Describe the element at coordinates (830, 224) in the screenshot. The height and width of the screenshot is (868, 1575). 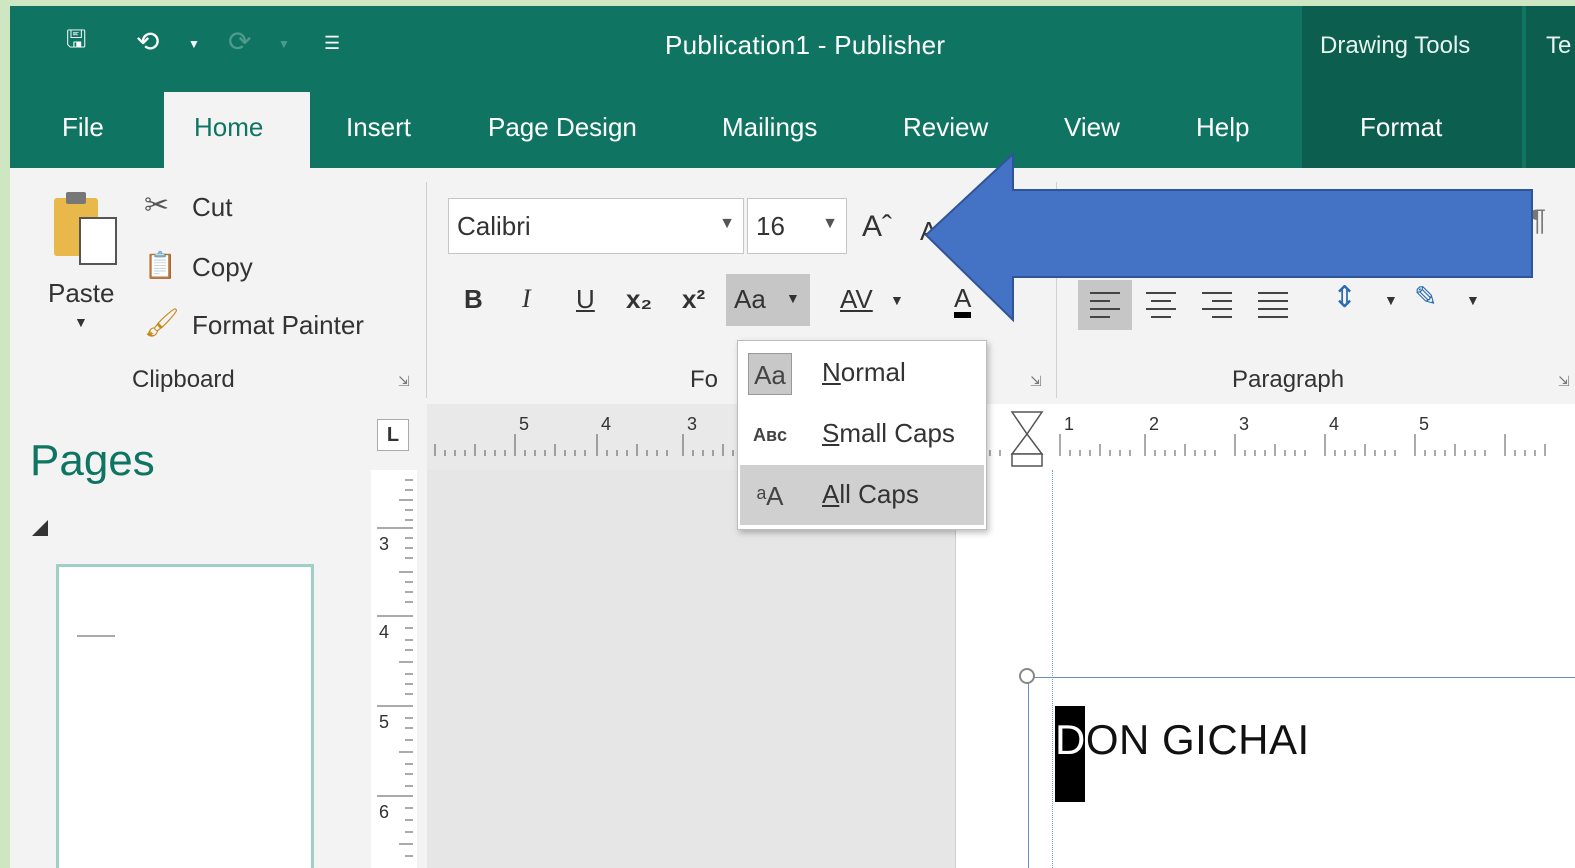
I see `font-size-dropdown-icon: ▼` at that location.